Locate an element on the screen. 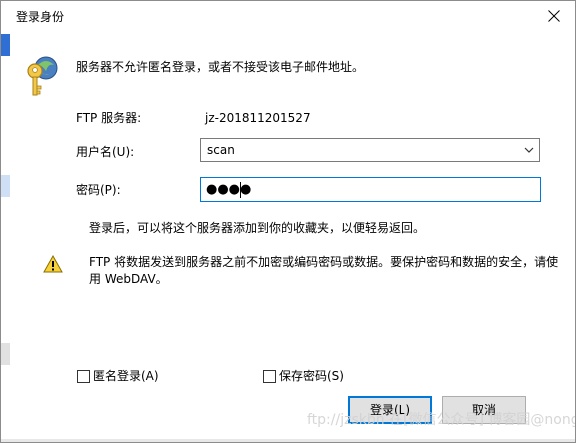 Image resolution: width=576 pixels, height=443 pixels. password-label: 密码(P): is located at coordinates (98, 190).